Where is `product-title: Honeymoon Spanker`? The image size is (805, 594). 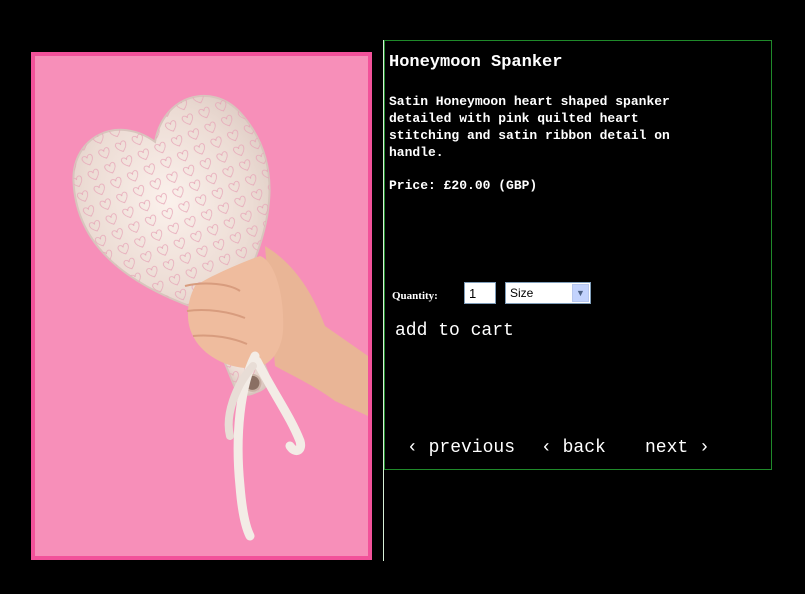 product-title: Honeymoon Spanker is located at coordinates (476, 62).